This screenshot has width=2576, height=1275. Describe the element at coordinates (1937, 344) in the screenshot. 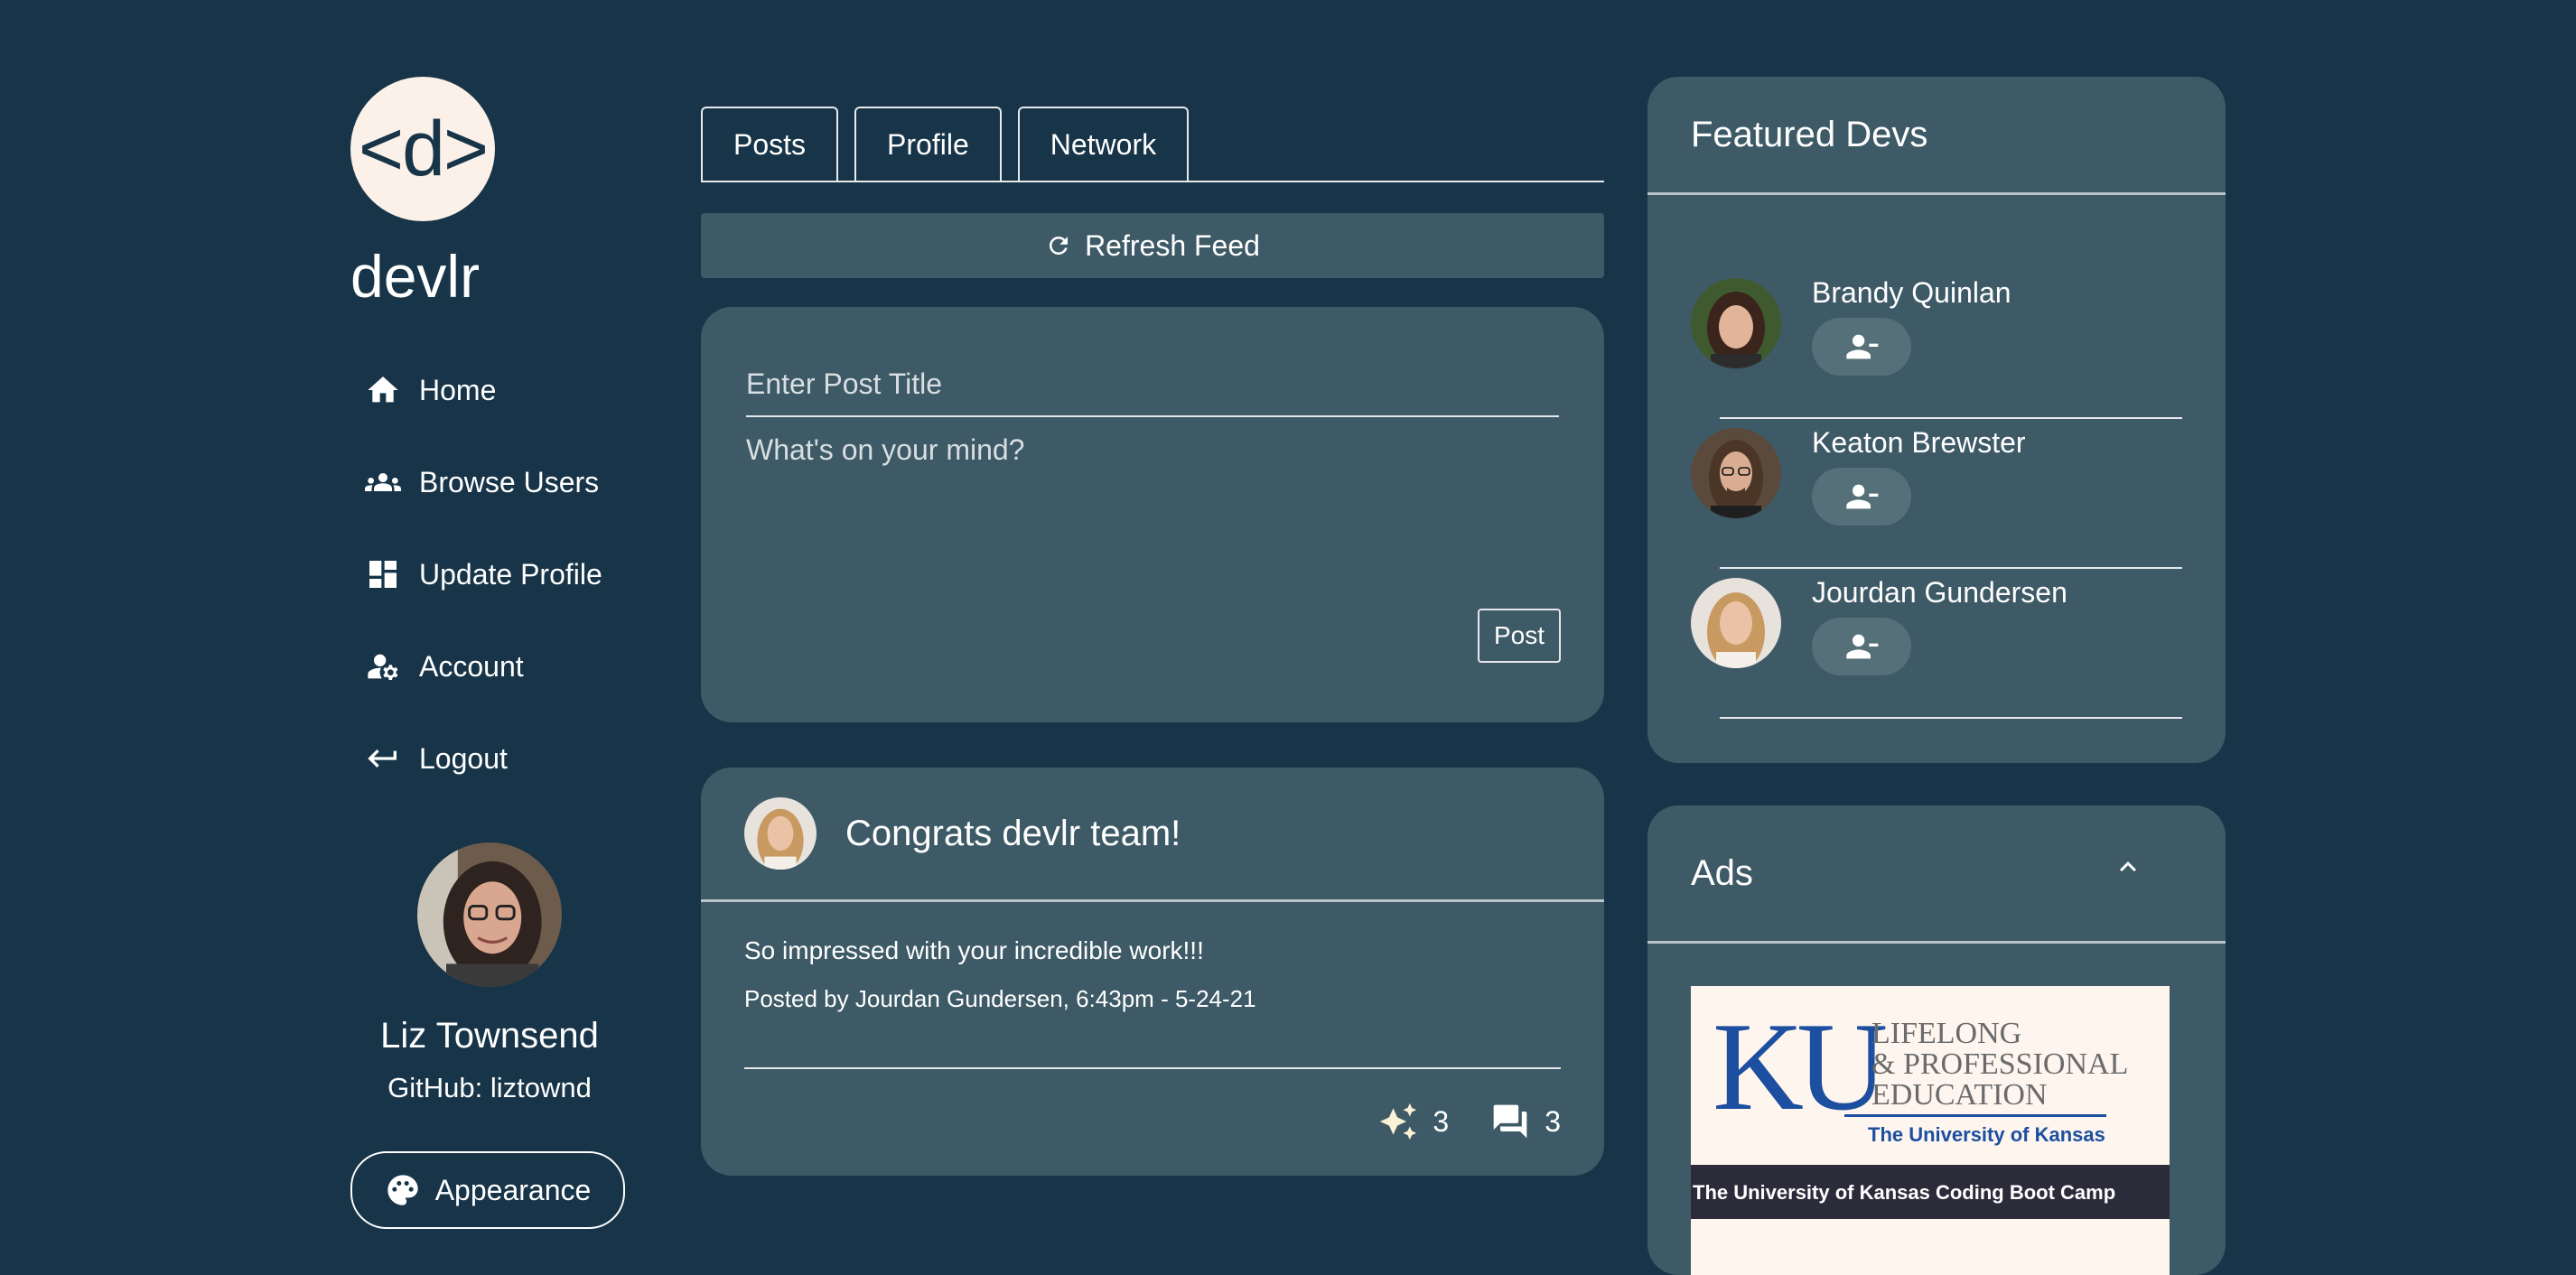

I see `featured-dev-row: Brandy Quinlan` at that location.